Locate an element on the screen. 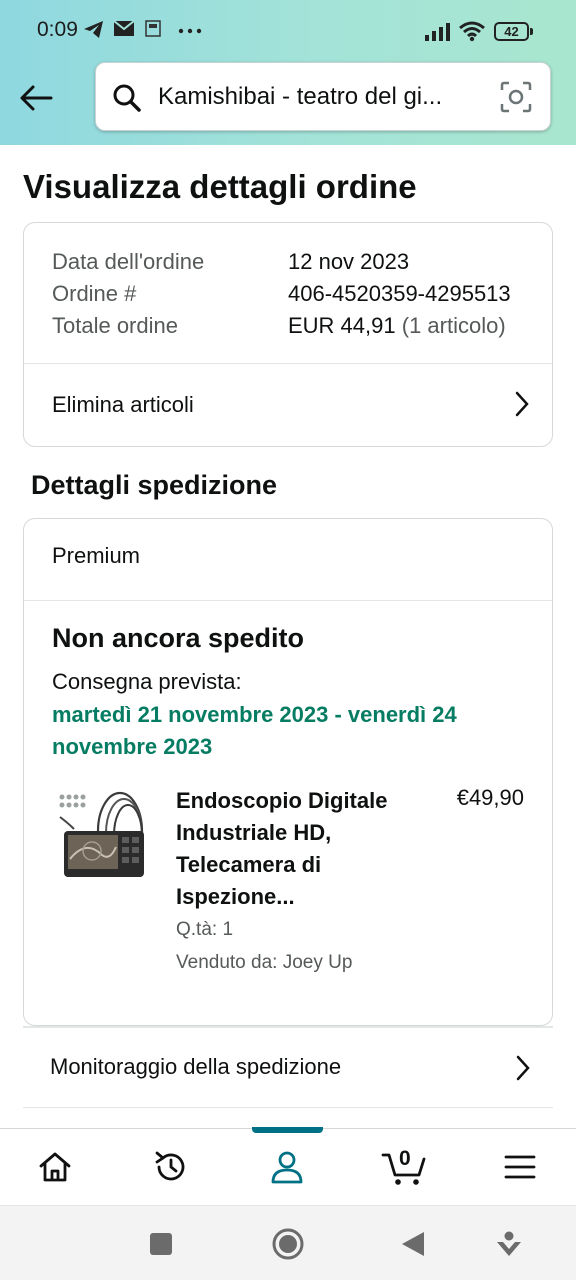 The image size is (576, 1280). order-total-label: Totale ordine is located at coordinates (115, 325).